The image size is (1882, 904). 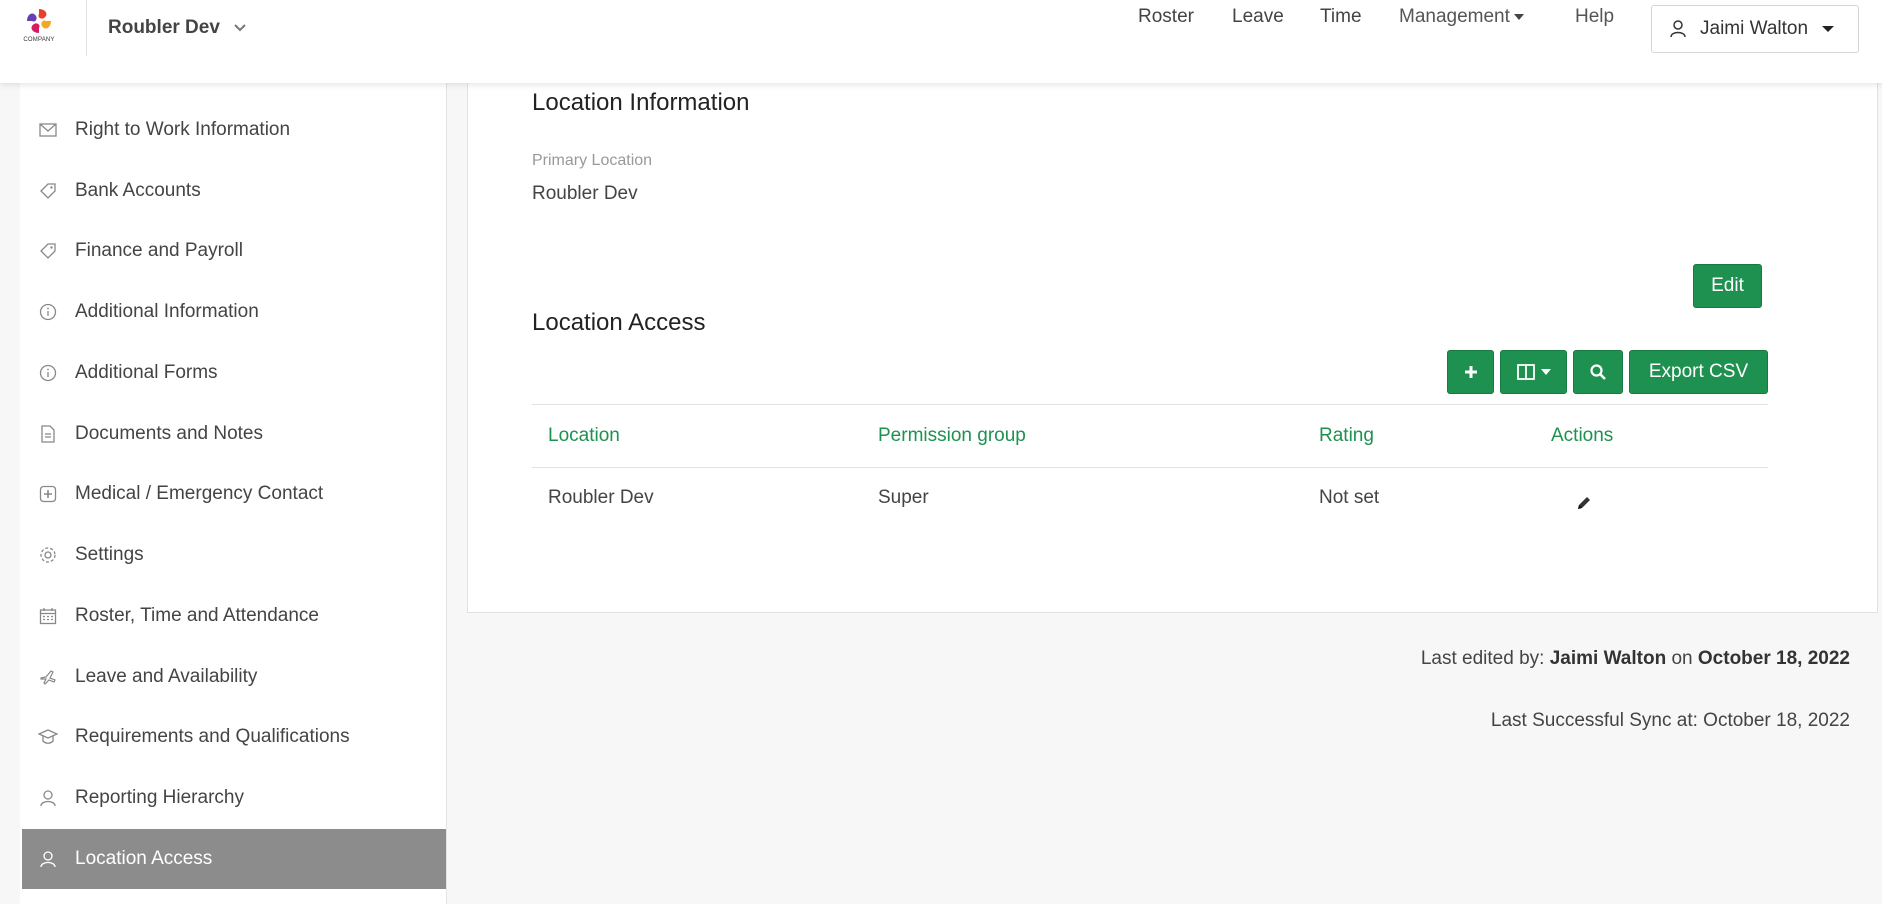 I want to click on sidebar-item-bank-accounts: Bank Accounts, so click(x=234, y=191).